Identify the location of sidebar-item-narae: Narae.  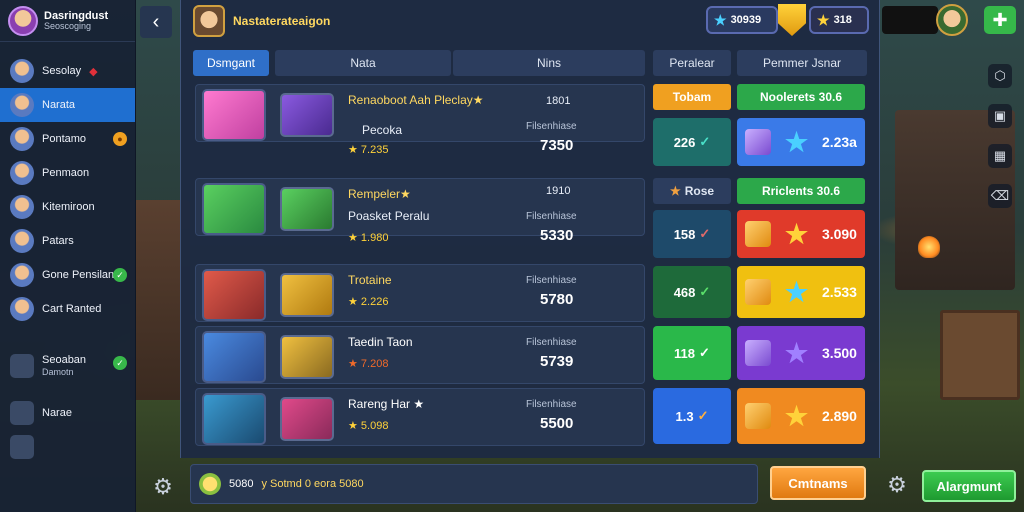
(67, 413).